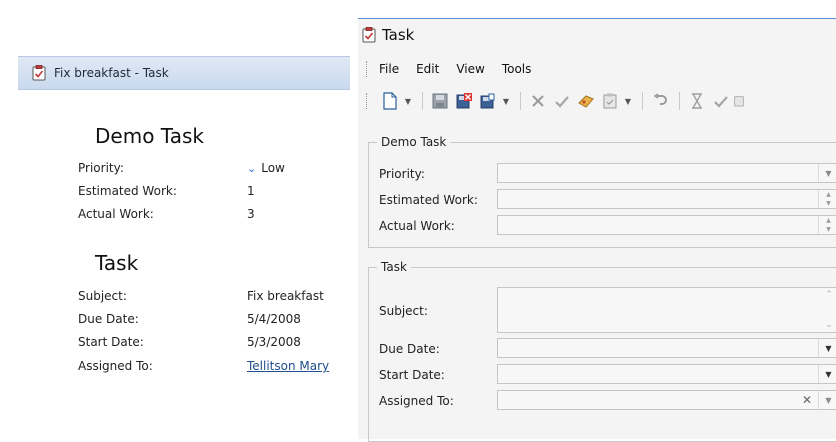  Describe the element at coordinates (697, 101) in the screenshot. I see `hourglass-icon` at that location.